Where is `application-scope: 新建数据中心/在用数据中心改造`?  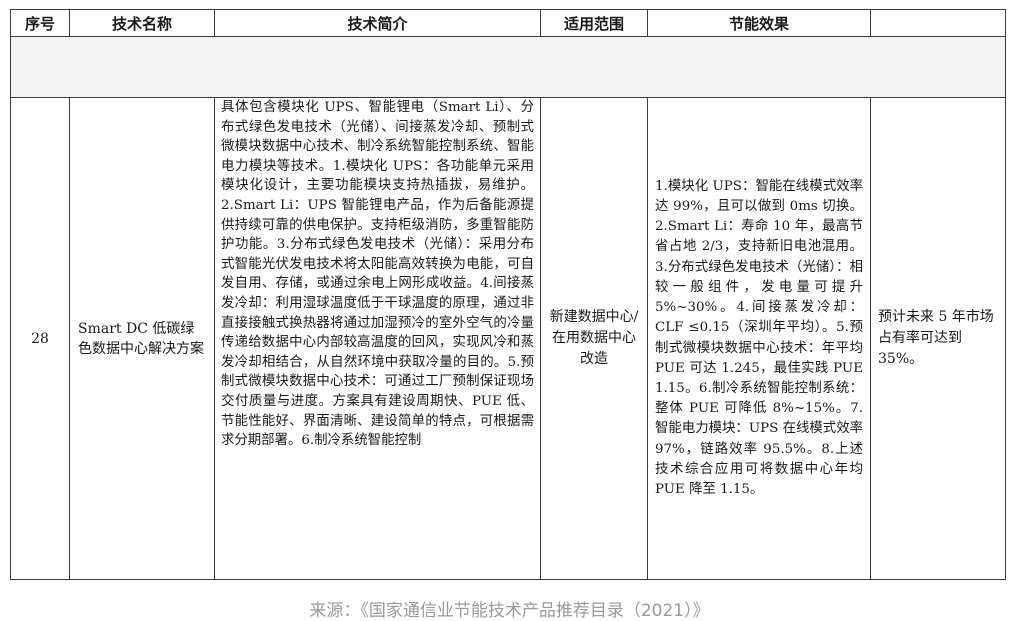 application-scope: 新建数据中心/在用数据中心改造 is located at coordinates (594, 338).